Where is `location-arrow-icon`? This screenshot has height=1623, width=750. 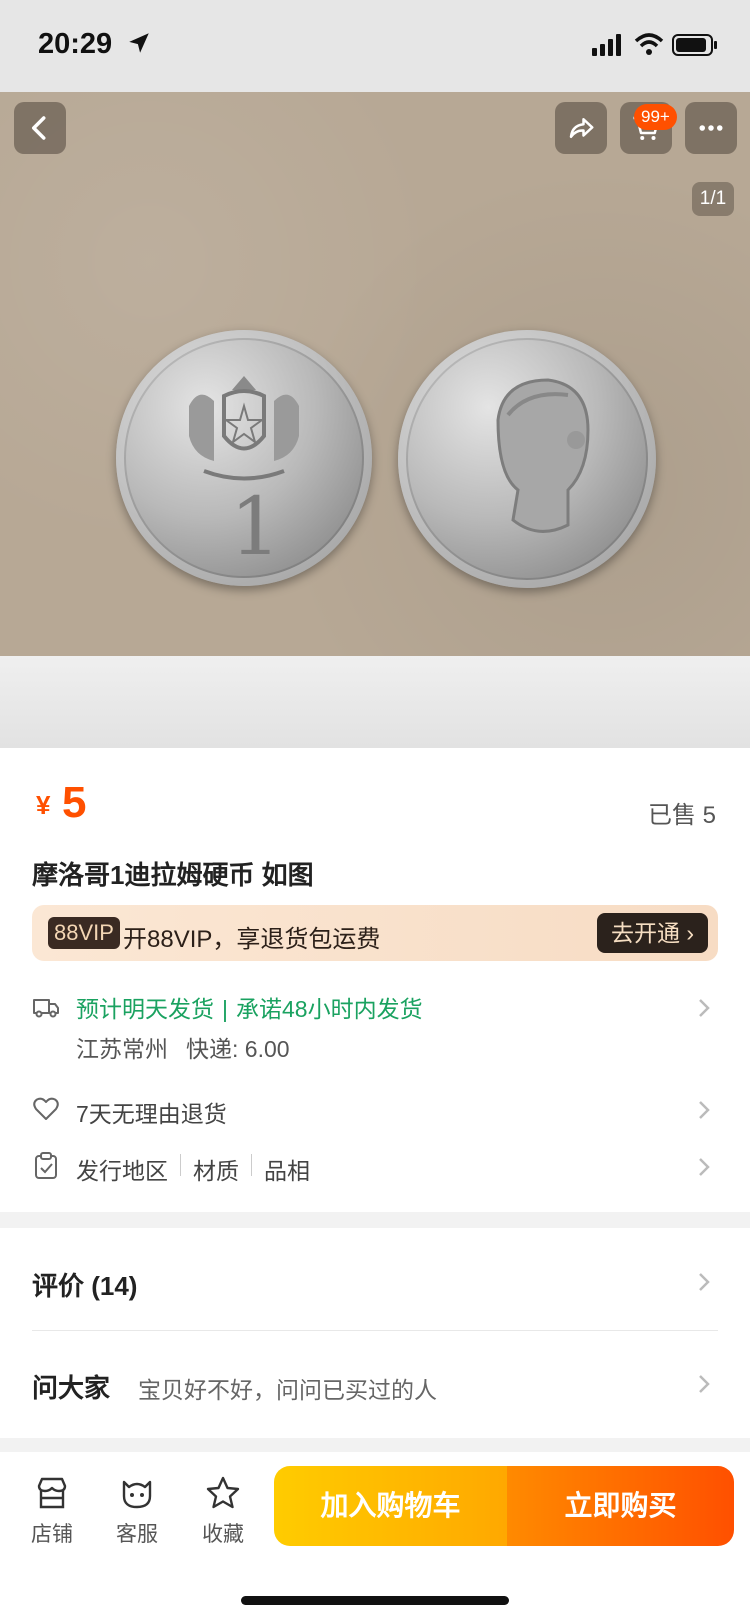
location-arrow-icon is located at coordinates (139, 43).